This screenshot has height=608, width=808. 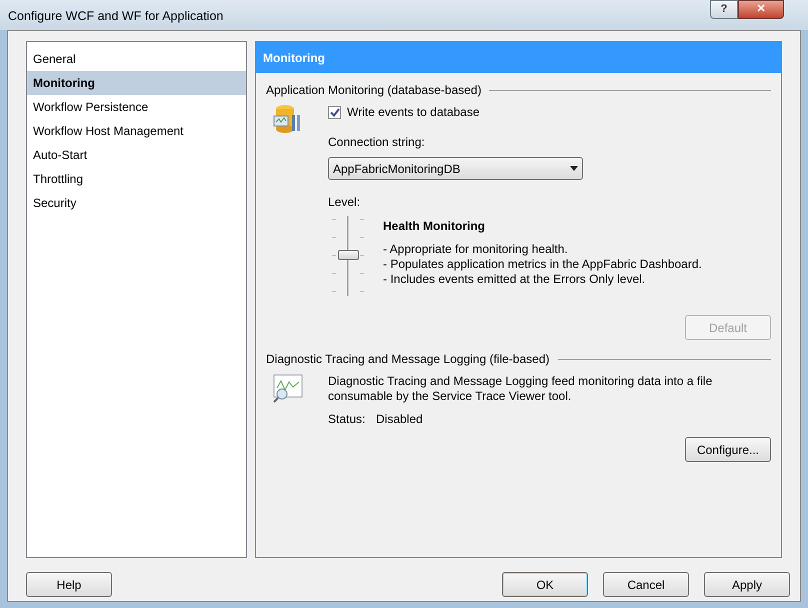 I want to click on apply-button: Apply, so click(x=747, y=584).